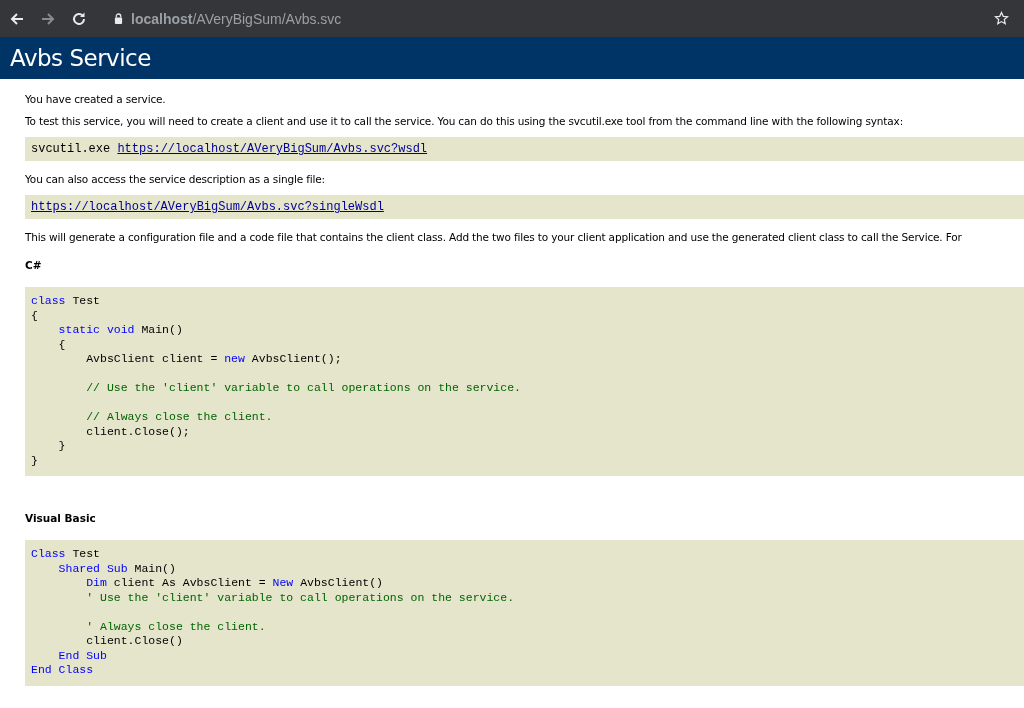 This screenshot has width=1024, height=708. Describe the element at coordinates (66, 300) in the screenshot. I see `code-line: class Test` at that location.